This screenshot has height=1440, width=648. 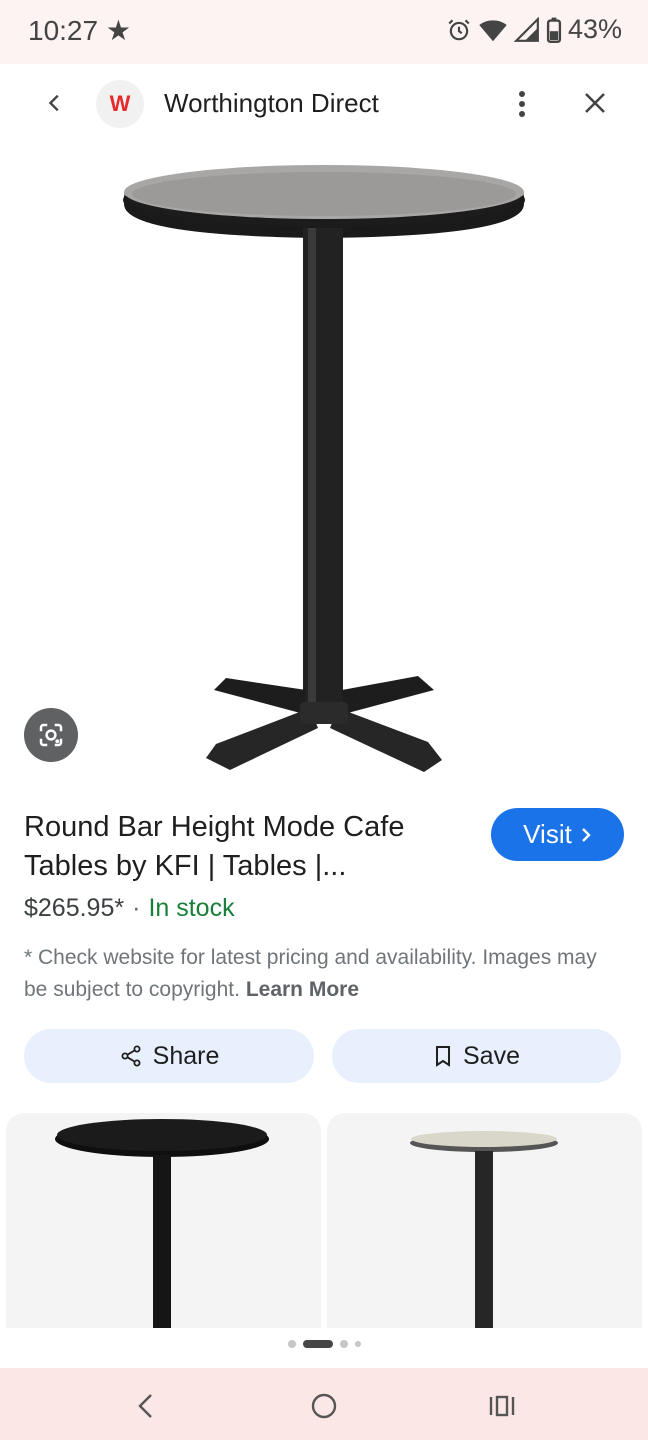 I want to click on nav-back-button, so click(x=146, y=1406).